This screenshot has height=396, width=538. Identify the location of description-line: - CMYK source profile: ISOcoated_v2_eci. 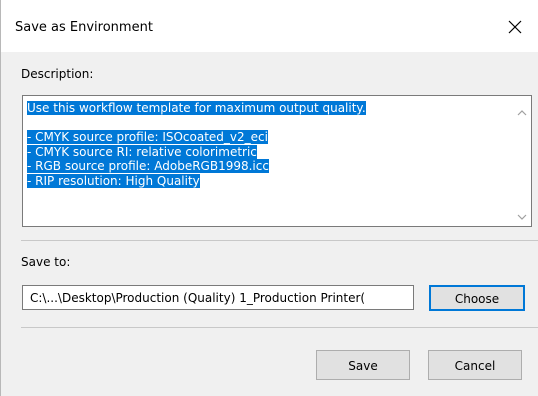
(147, 137).